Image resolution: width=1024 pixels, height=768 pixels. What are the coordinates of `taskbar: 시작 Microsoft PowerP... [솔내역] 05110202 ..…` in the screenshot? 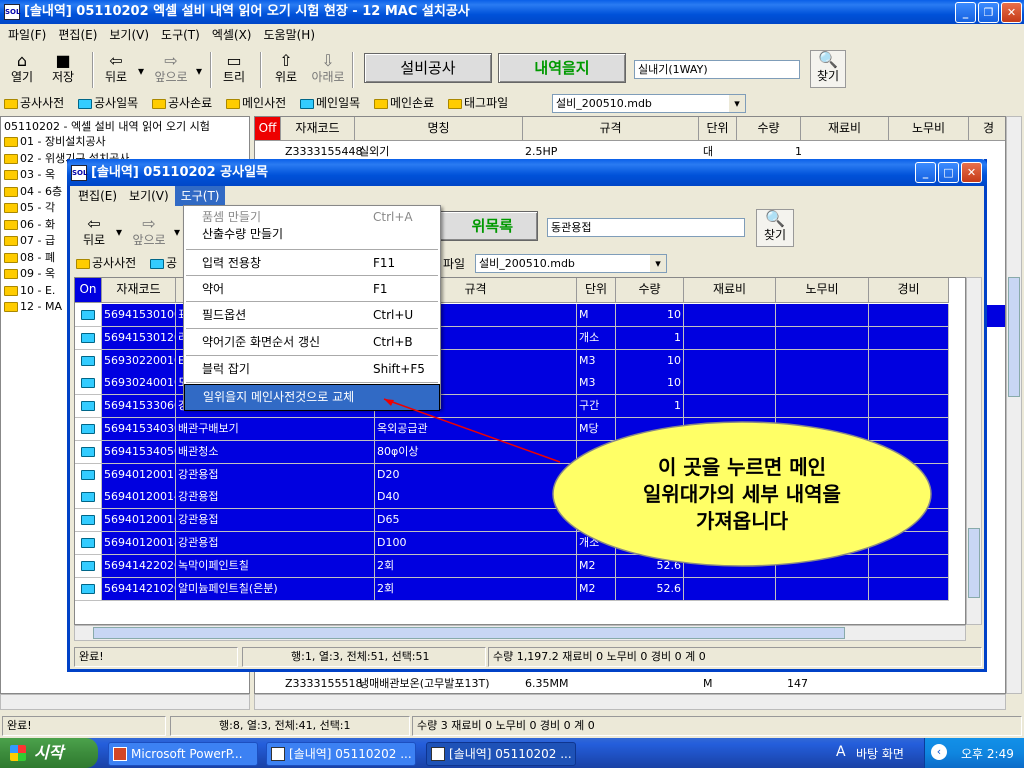 It's located at (512, 753).